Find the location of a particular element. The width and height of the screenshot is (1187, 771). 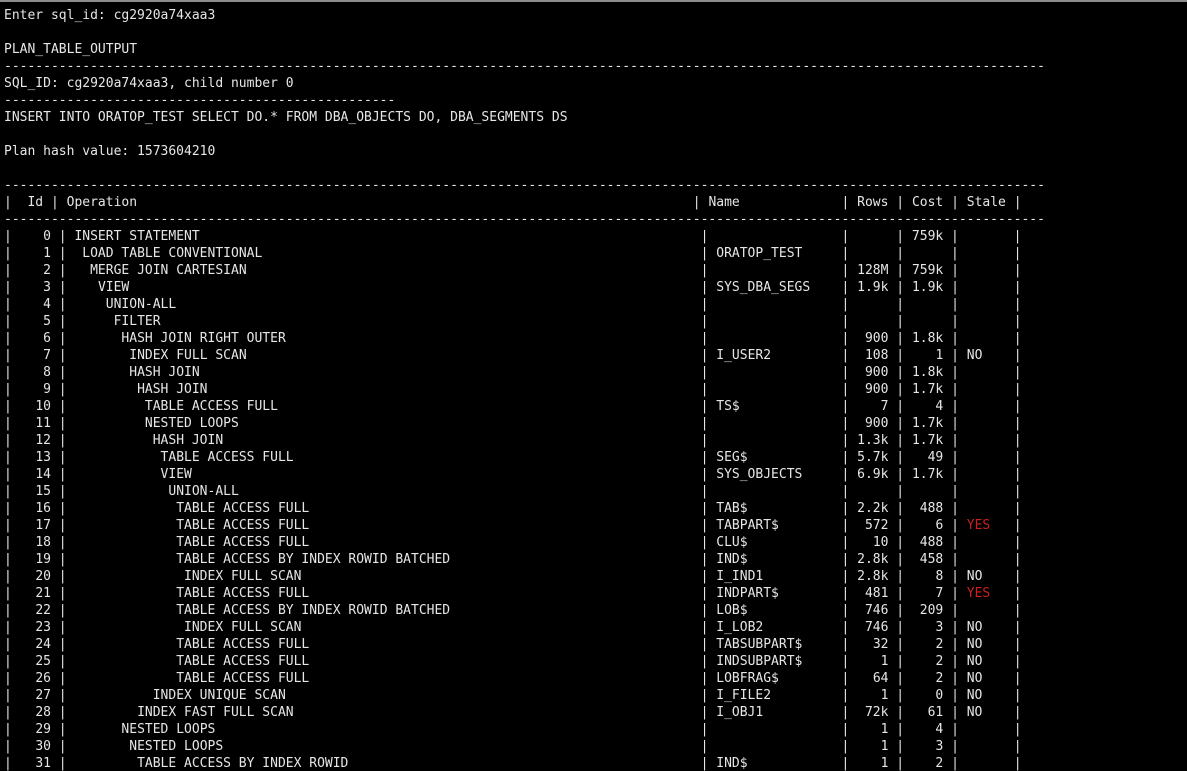

row-cost: 458 is located at coordinates (931, 559).